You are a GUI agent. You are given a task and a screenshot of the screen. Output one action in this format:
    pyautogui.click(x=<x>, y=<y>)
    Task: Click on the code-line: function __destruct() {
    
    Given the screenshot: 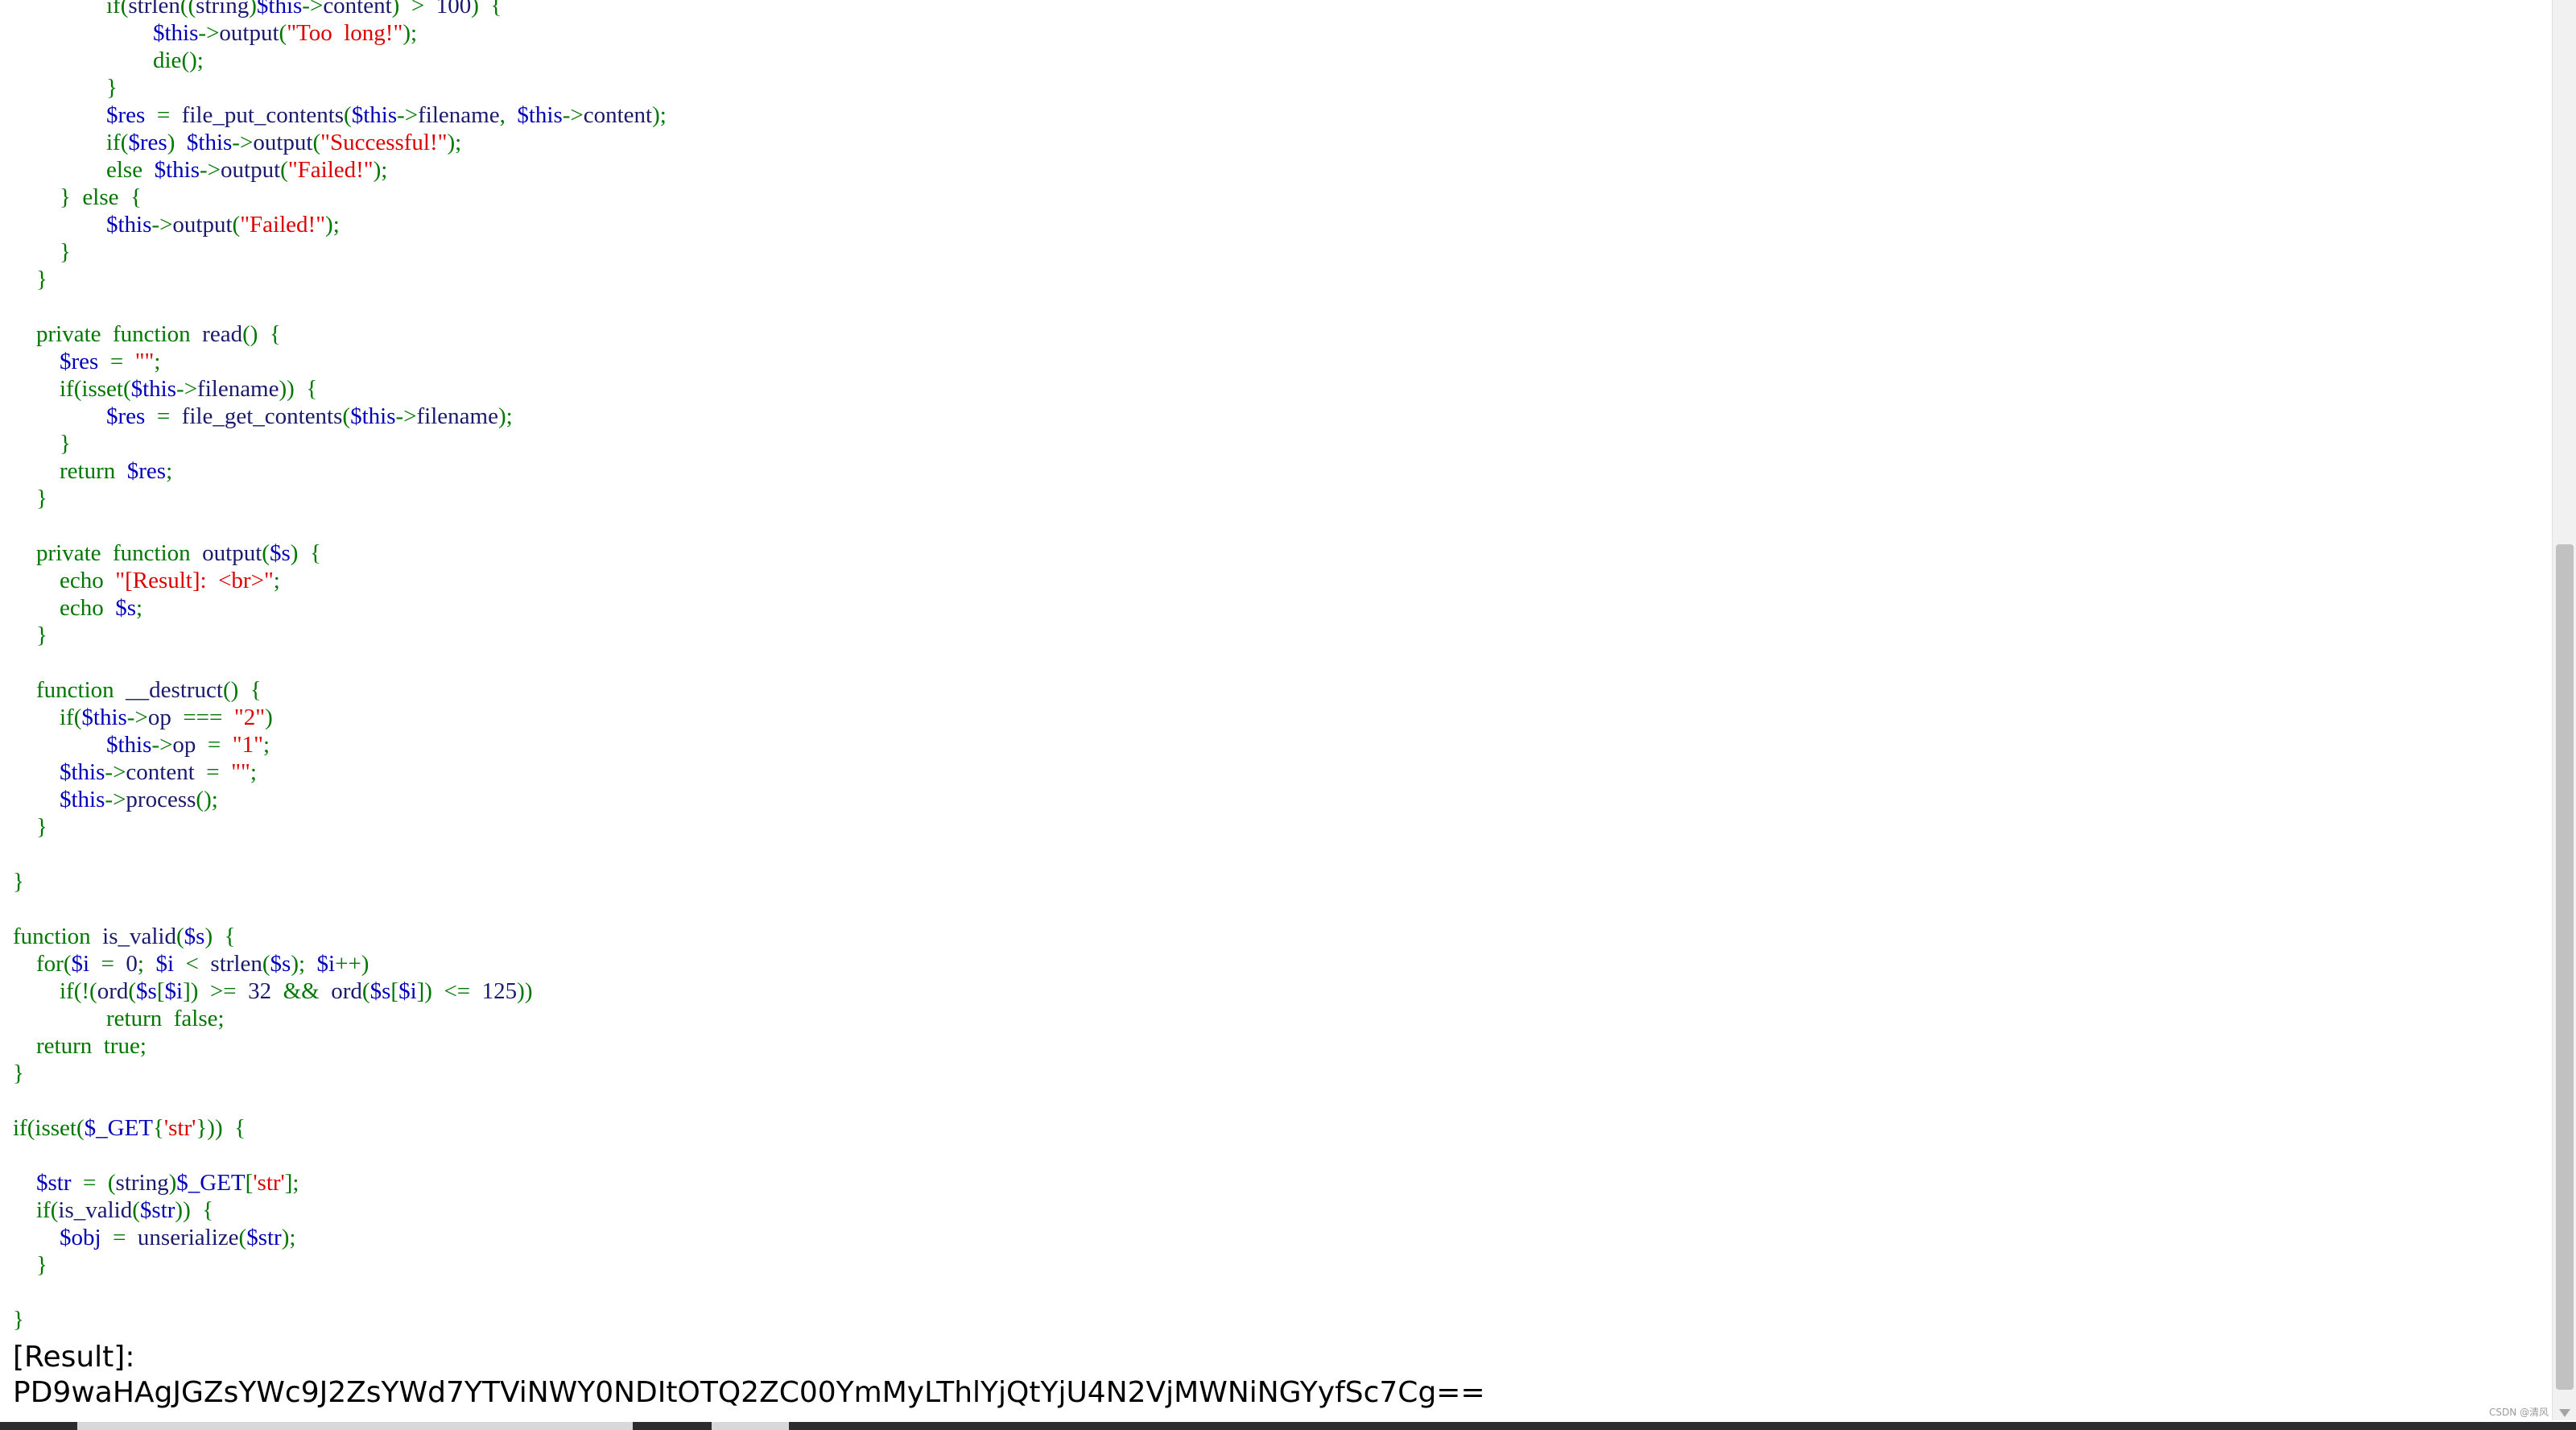 What is the action you would take?
    pyautogui.click(x=149, y=690)
    